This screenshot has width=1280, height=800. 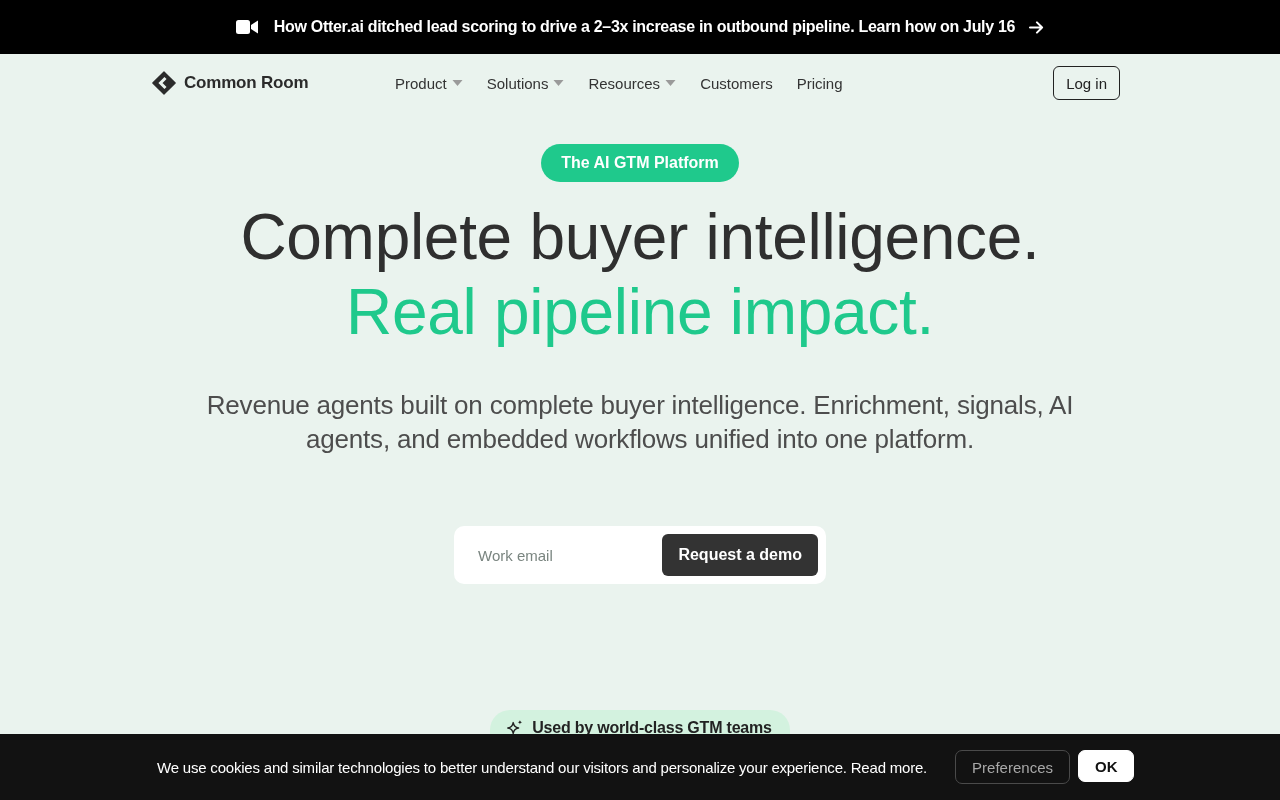 I want to click on brand-name: Common Room, so click(x=246, y=83).